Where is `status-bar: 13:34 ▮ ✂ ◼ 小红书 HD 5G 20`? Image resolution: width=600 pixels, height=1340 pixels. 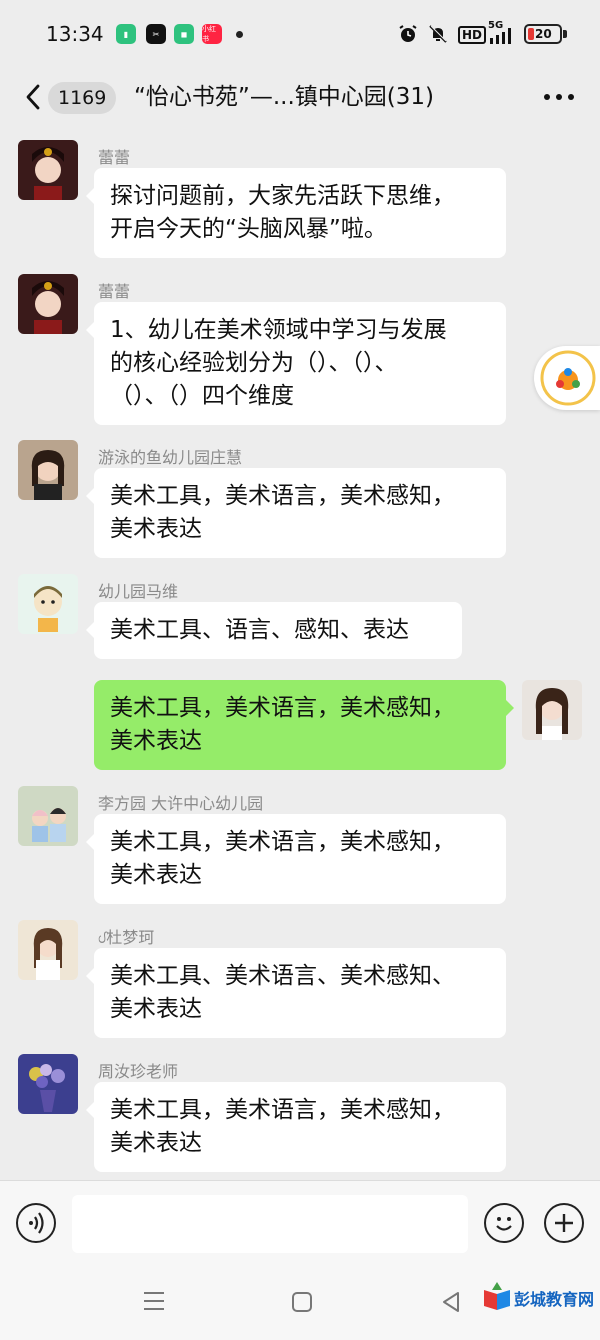
status-bar: 13:34 ▮ ✂ ◼ 小红书 HD 5G 20 is located at coordinates (300, 34).